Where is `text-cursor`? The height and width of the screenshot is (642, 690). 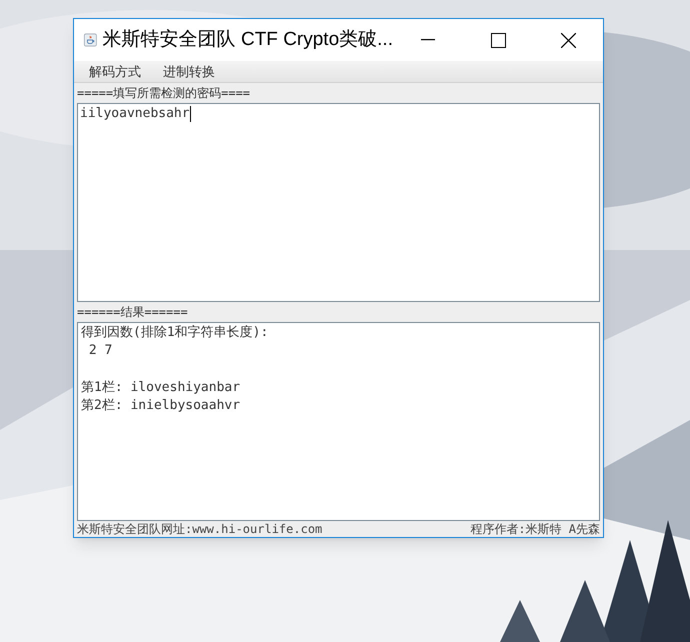
text-cursor is located at coordinates (190, 114).